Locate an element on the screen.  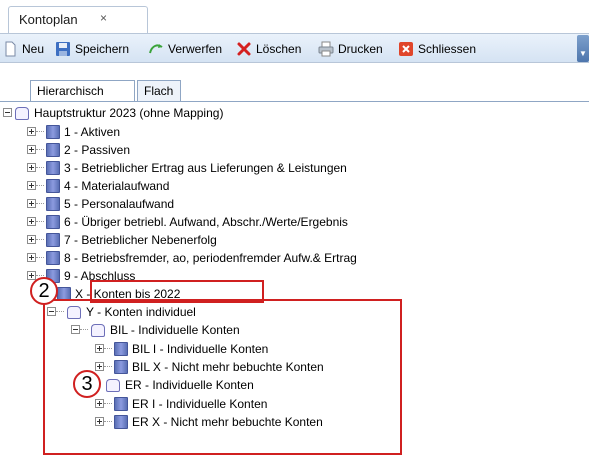
tree-node-group: 5 - Personalaufwand is located at coordinates (100, 203).